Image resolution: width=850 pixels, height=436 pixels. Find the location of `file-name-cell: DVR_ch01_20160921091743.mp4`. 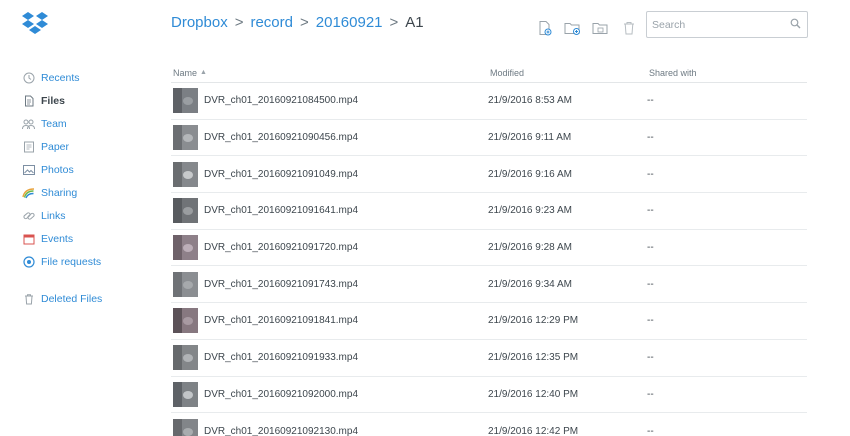

file-name-cell: DVR_ch01_20160921091743.mp4 is located at coordinates (329, 284).